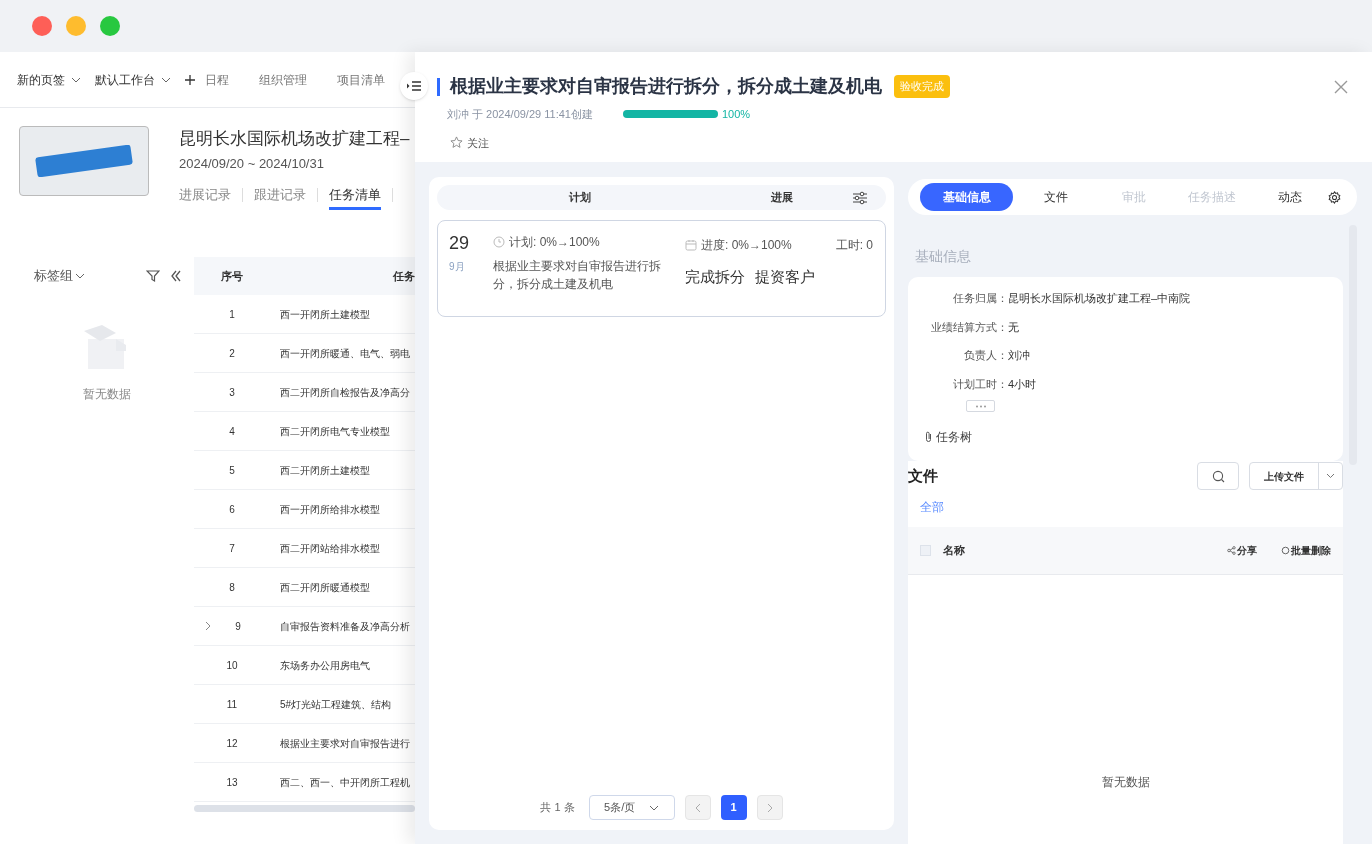  I want to click on detail-tab: 基础信息, so click(966, 197).